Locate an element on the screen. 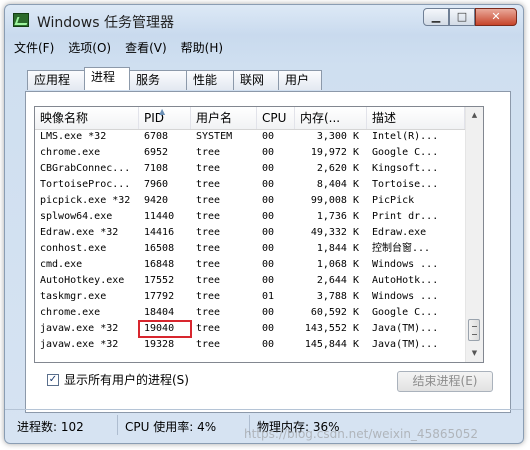  cell-memory: 145,844 K is located at coordinates (331, 344).